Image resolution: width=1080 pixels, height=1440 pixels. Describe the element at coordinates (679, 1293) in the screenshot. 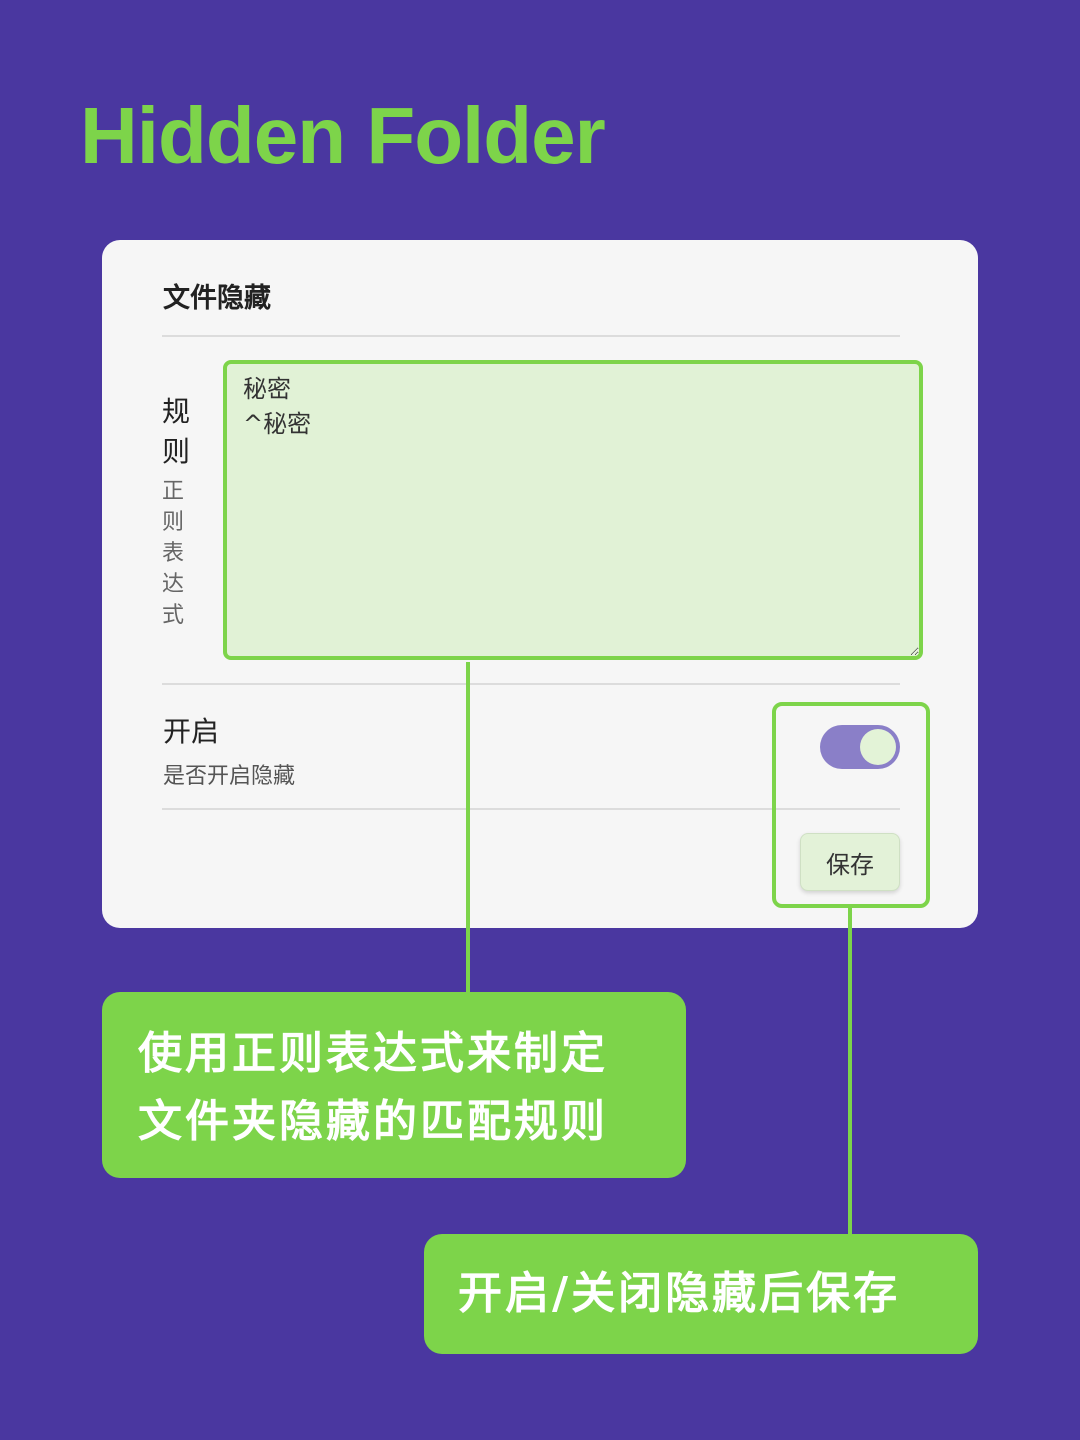

I see `callout-save-text: 开启/关闭隐藏后保存` at that location.